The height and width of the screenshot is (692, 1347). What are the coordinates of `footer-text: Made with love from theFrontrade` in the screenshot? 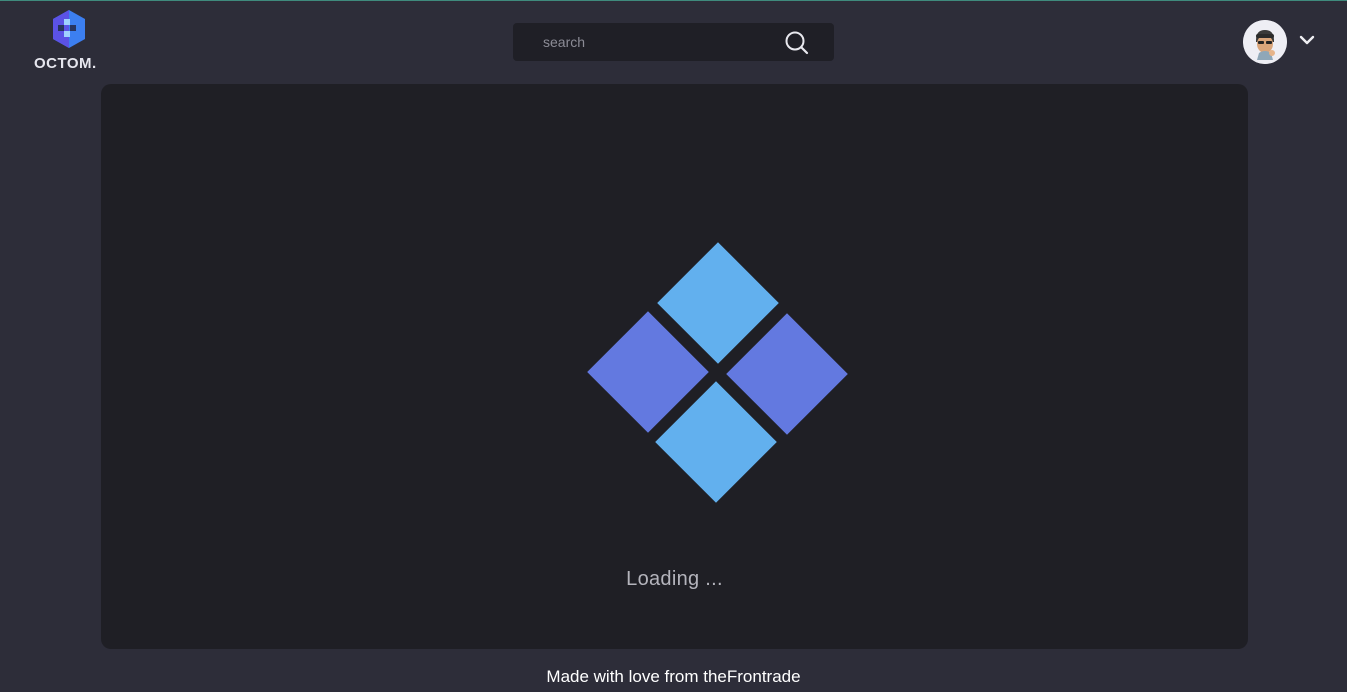 It's located at (673, 676).